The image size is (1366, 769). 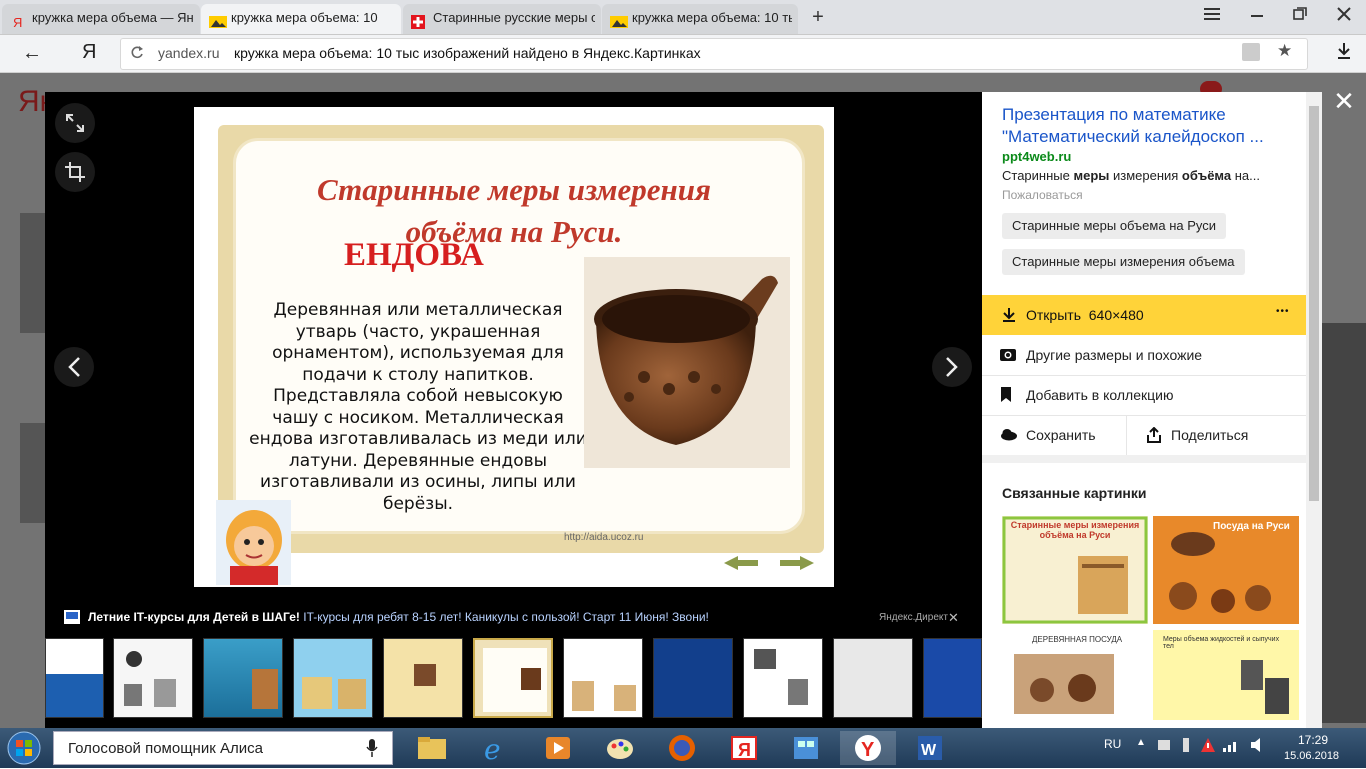 I want to click on restore-icon, so click(x=1300, y=17).